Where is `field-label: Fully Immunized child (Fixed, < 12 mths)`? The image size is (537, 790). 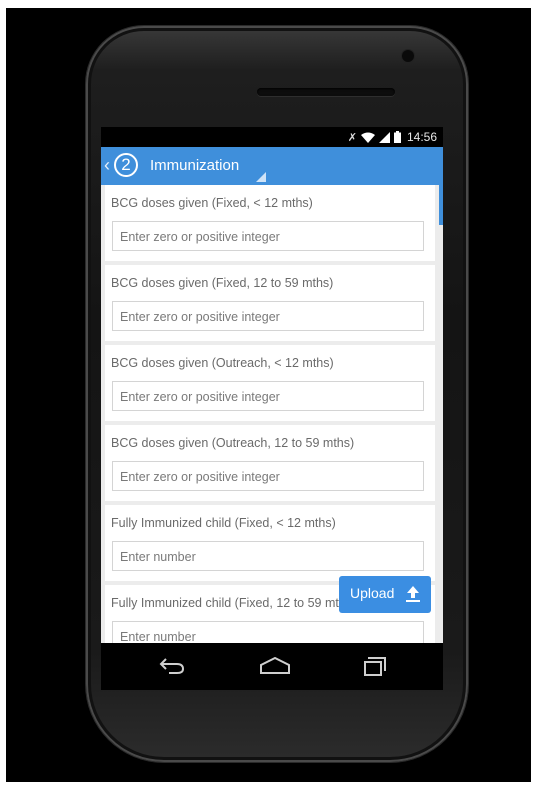 field-label: Fully Immunized child (Fixed, < 12 mths) is located at coordinates (223, 523).